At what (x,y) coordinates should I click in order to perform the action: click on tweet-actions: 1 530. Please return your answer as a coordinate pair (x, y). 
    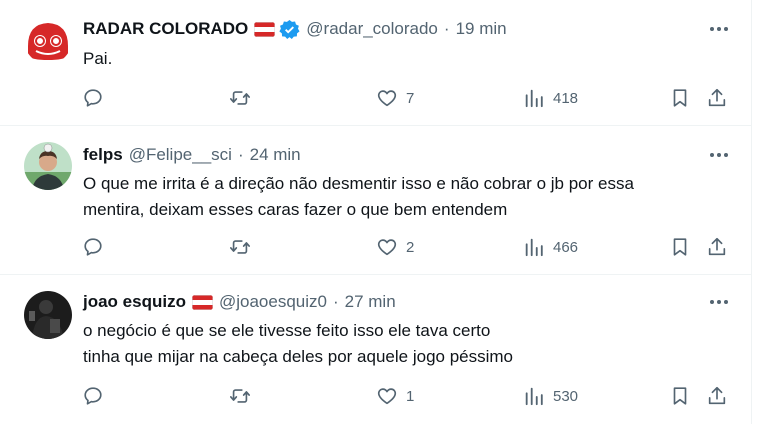
    Looking at the image, I should click on (376, 396).